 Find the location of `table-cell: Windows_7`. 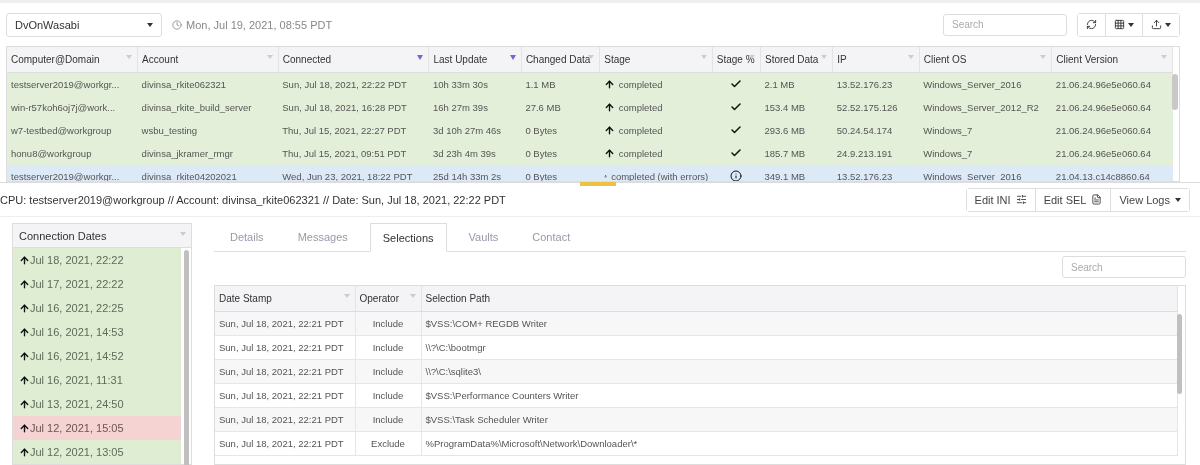

table-cell: Windows_7 is located at coordinates (985, 130).